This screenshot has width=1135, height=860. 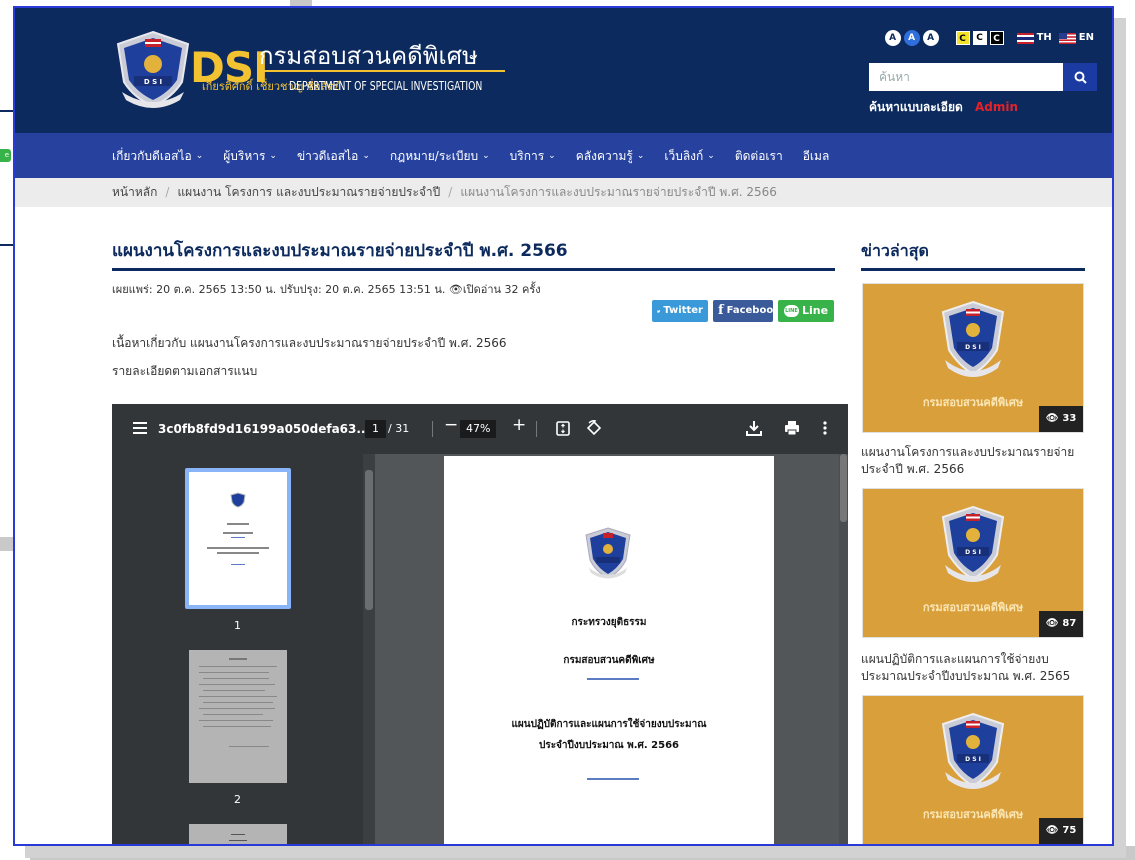 I want to click on news-card-image: D S I กรมสอบสวนคดีพิเศษ 👁 33, so click(x=973, y=358).